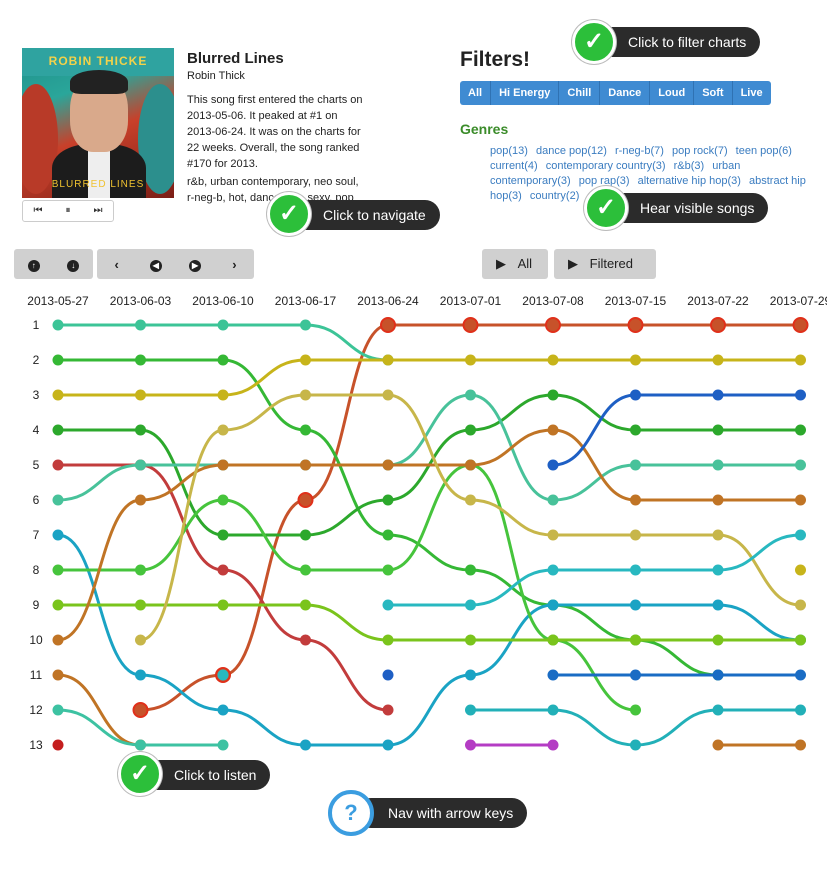 Image resolution: width=827 pixels, height=882 pixels. Describe the element at coordinates (525, 93) in the screenshot. I see `filter-hi-energy-button: Hi Energy` at that location.